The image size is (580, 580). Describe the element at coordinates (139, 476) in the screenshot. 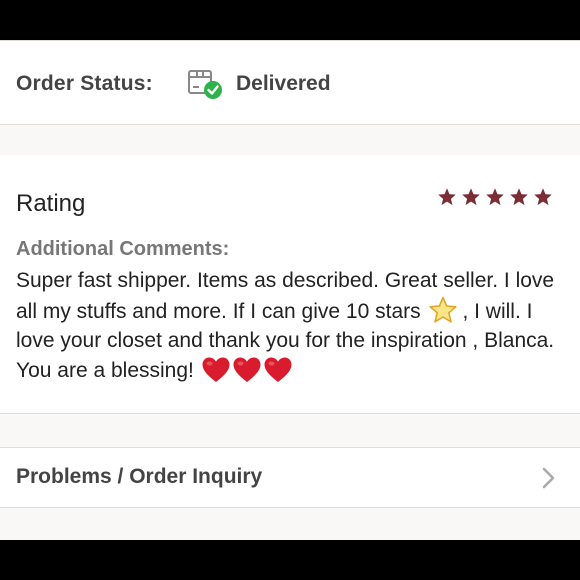

I see `problems-order-inquiry-label: Problems / Order Inquiry` at that location.